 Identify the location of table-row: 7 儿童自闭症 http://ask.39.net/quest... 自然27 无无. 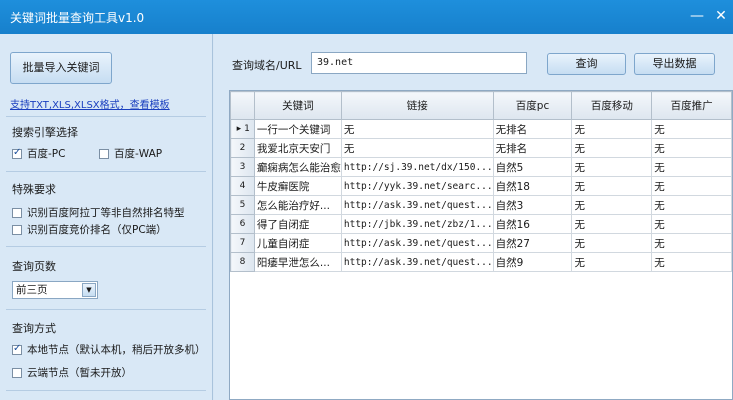
(481, 243).